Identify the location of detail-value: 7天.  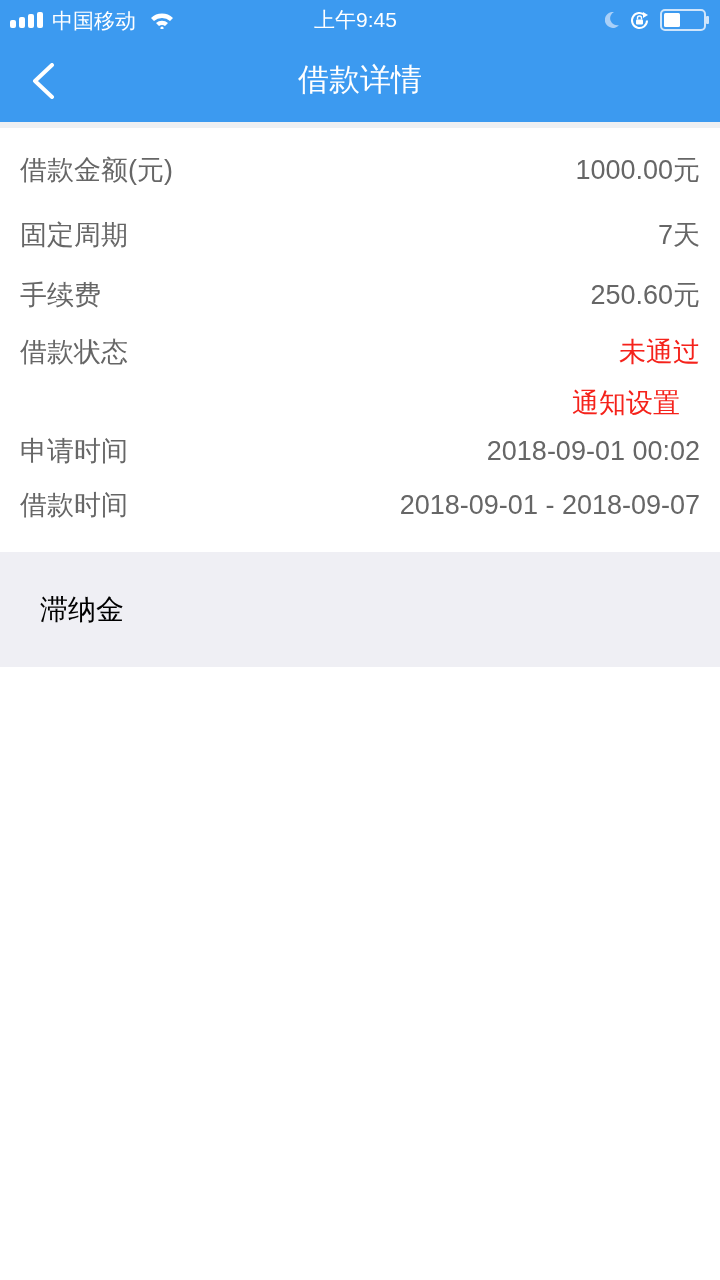
(678, 235).